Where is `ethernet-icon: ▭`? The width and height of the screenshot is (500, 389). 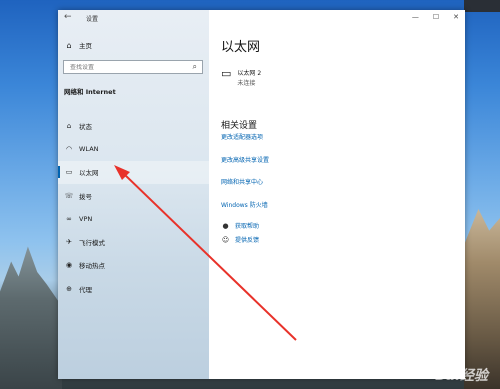 ethernet-icon: ▭ is located at coordinates (69, 172).